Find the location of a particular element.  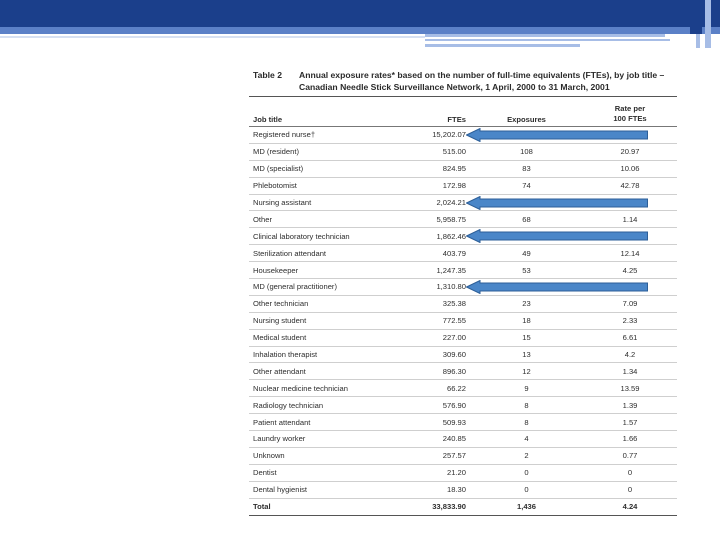

ftes-cell: 772.55 is located at coordinates (438, 321).